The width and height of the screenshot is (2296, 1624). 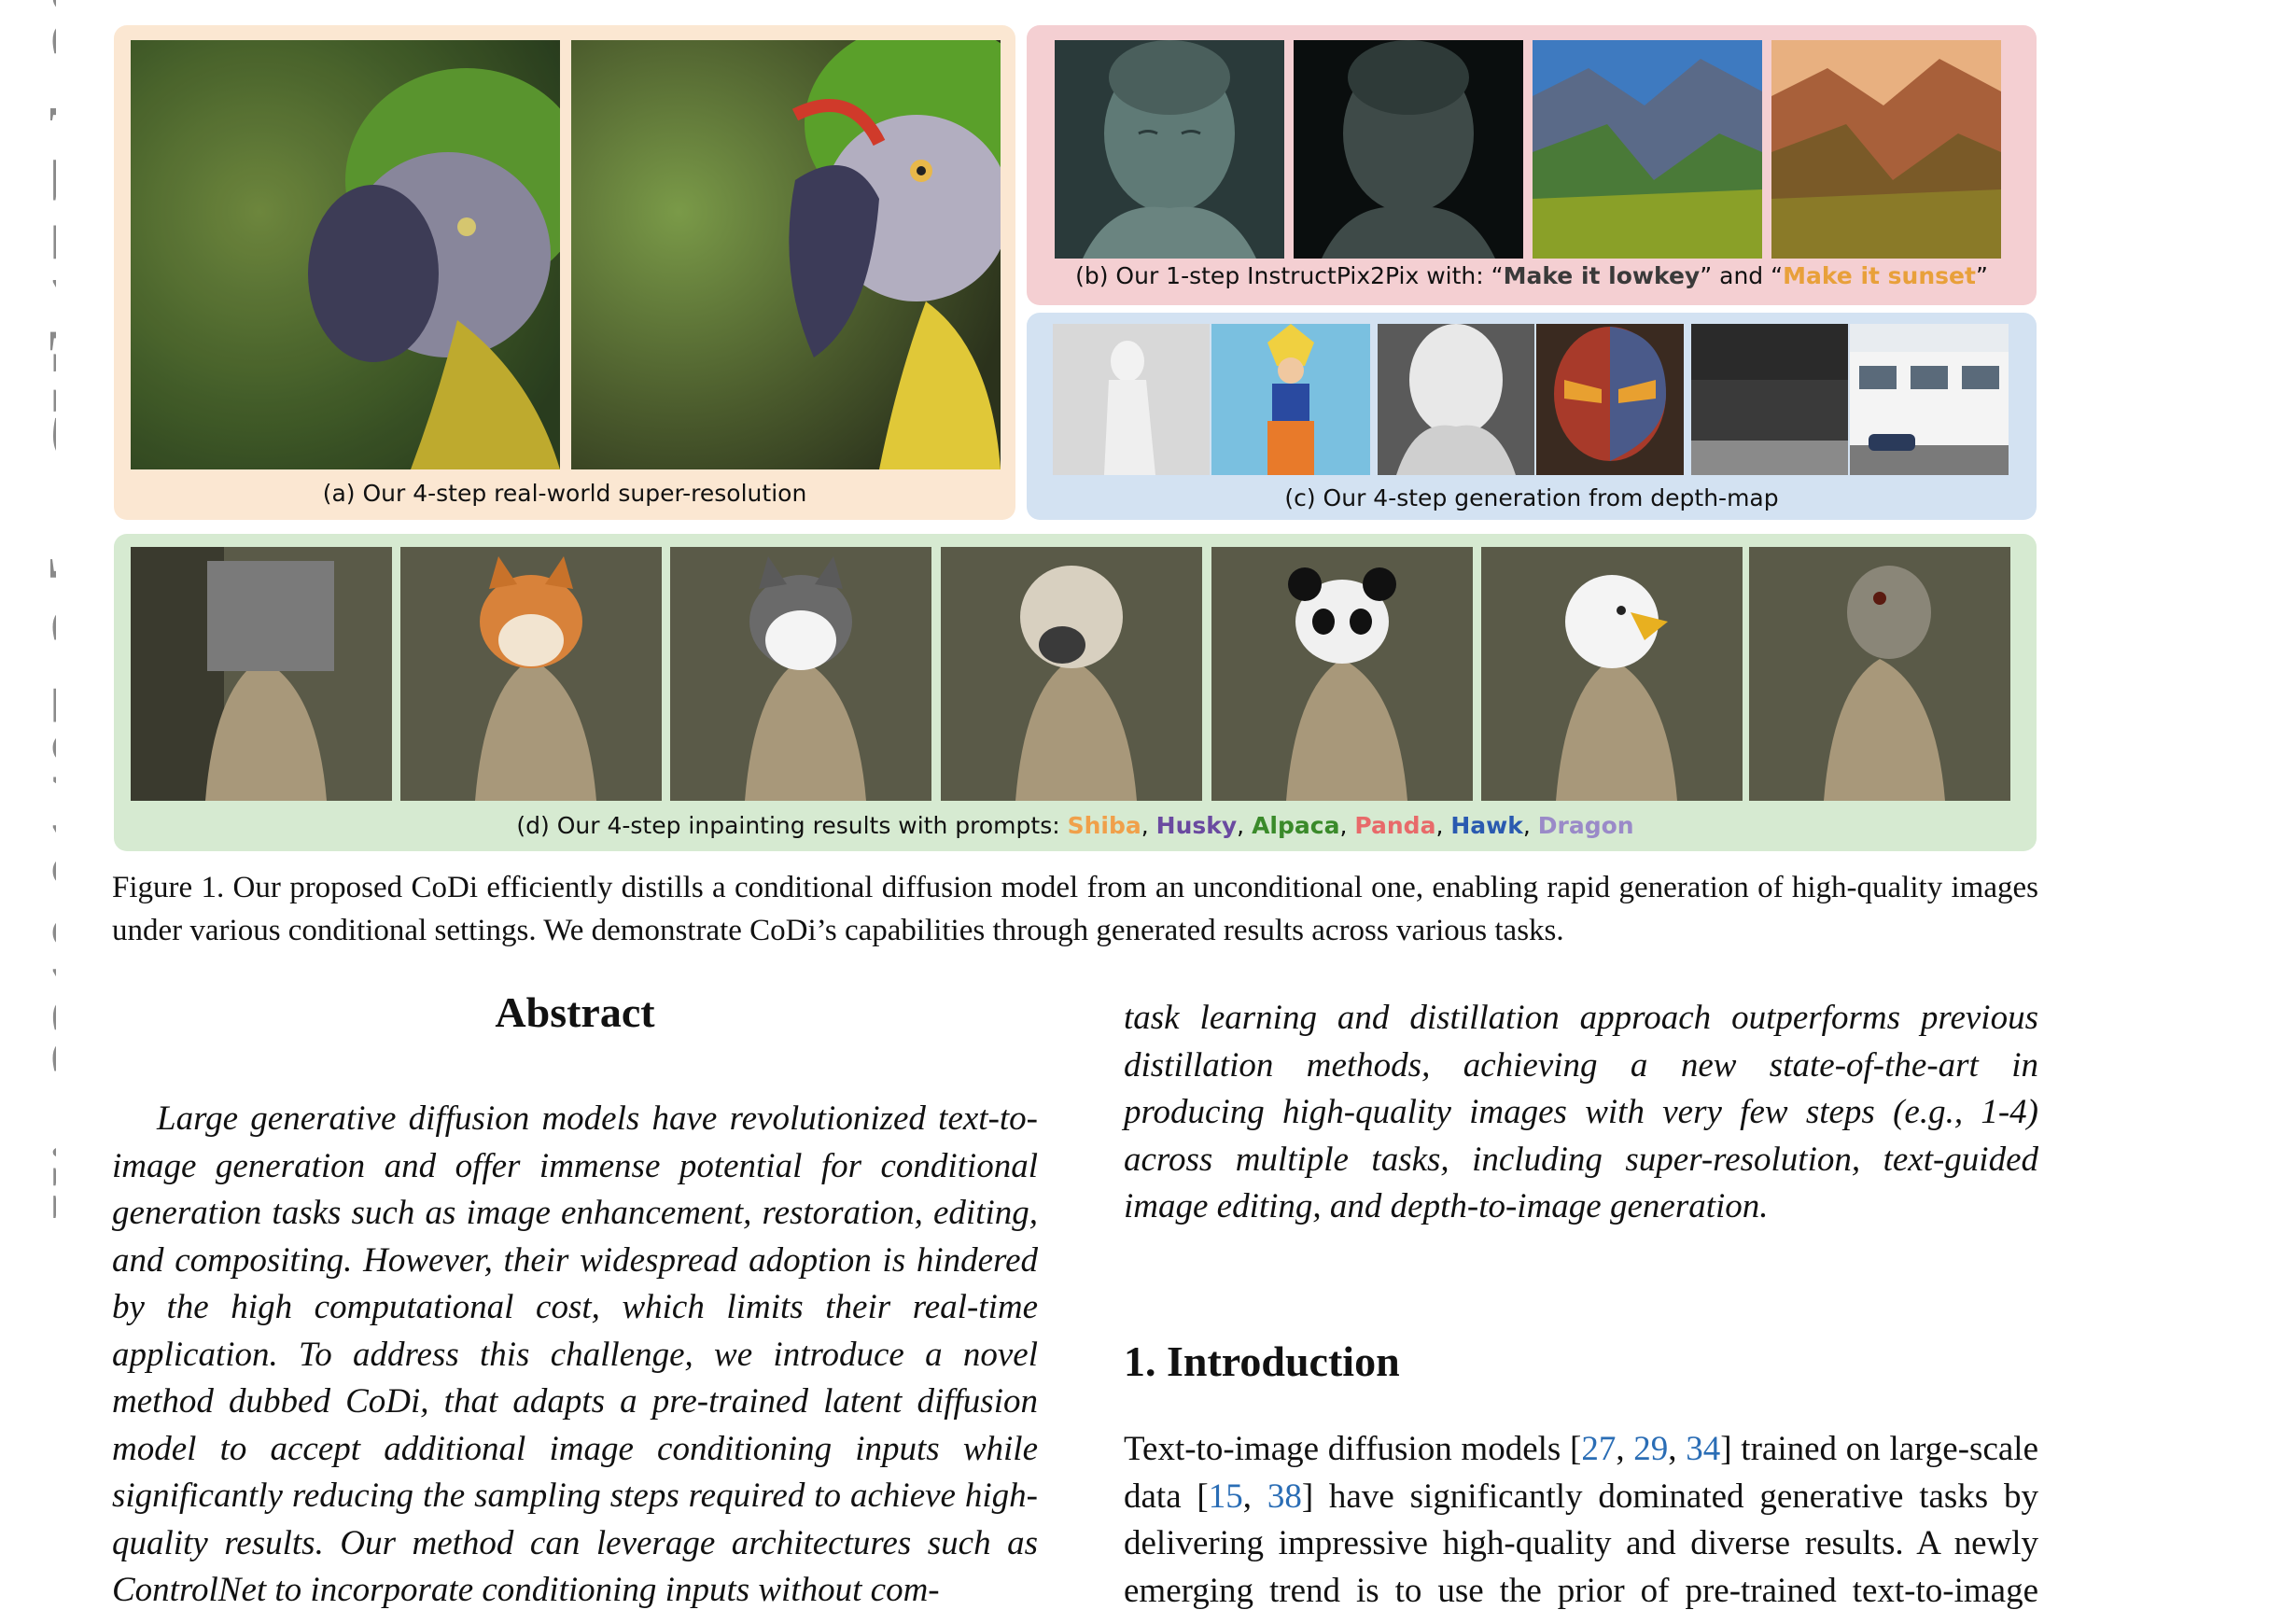 I want to click on panel-c-depth-to-image: (c) Our 4-step generation from depth-map, so click(x=1532, y=416).